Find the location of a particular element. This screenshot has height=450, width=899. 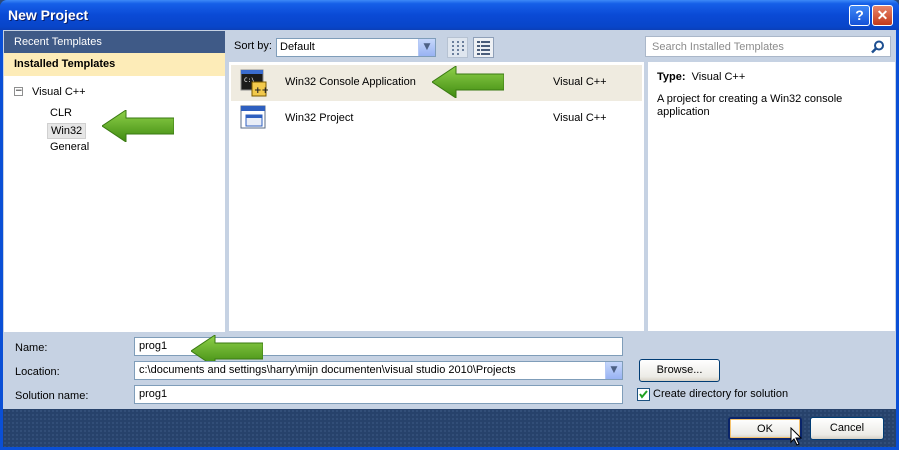

template-name: Win32 Console Application is located at coordinates (350, 82).